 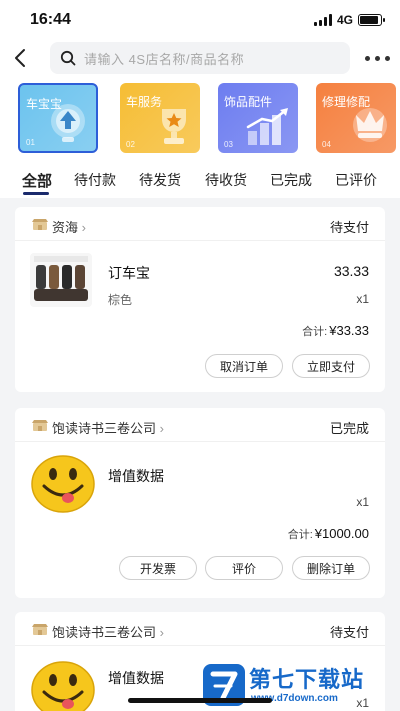 I want to click on shop-name: 资海 ›, so click(x=69, y=227).